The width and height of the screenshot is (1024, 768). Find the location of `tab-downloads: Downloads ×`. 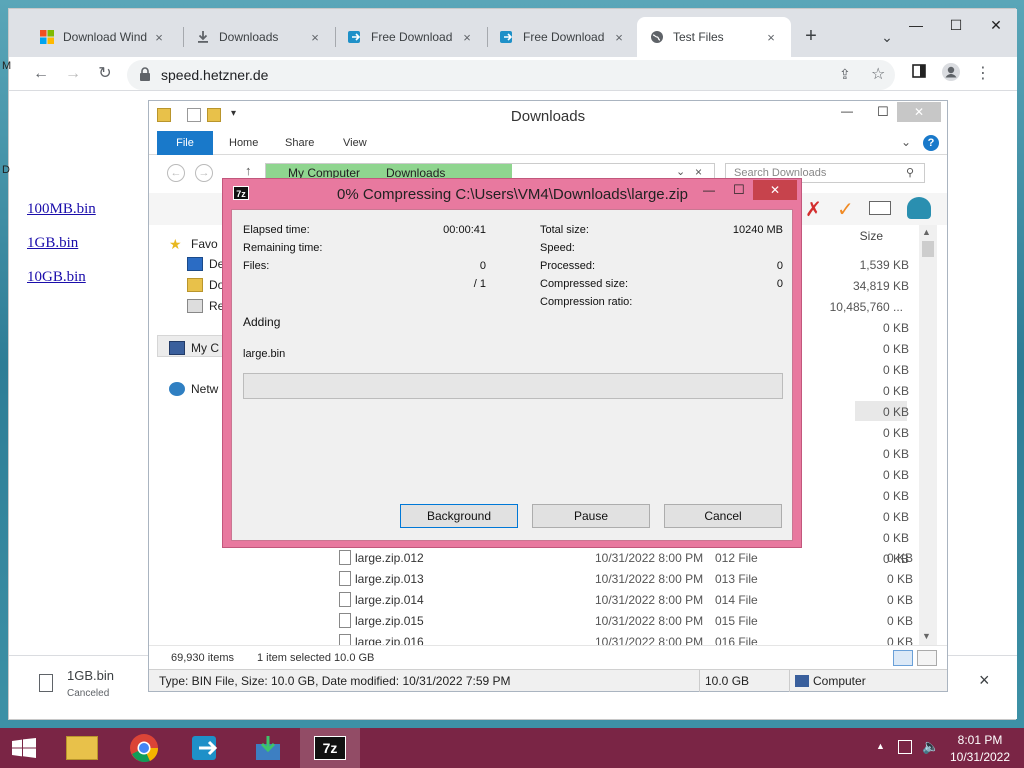

tab-downloads: Downloads × is located at coordinates (259, 37).